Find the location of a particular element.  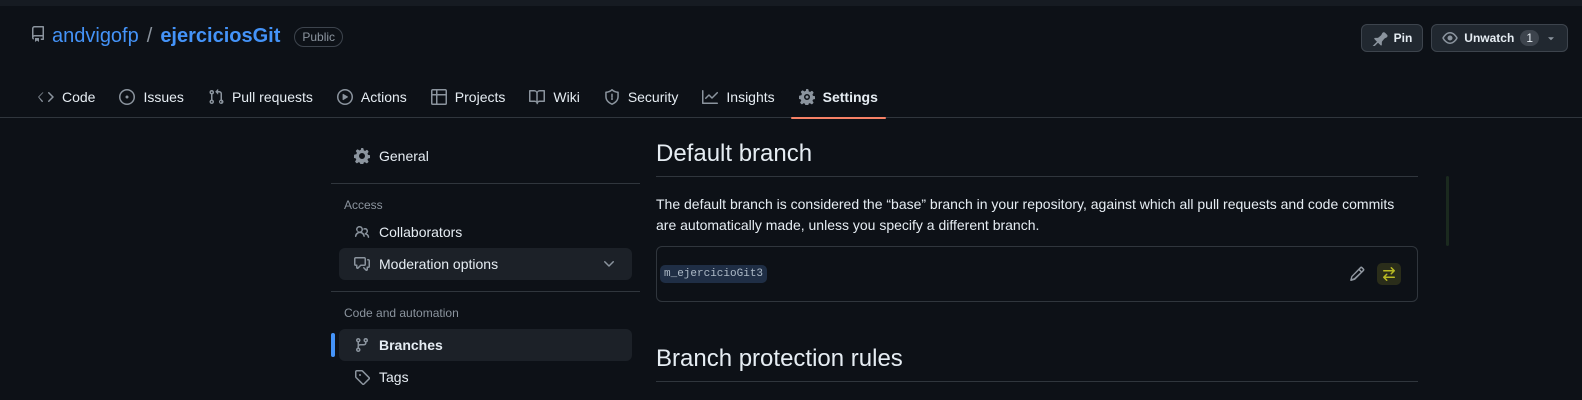

people-icon is located at coordinates (362, 231).